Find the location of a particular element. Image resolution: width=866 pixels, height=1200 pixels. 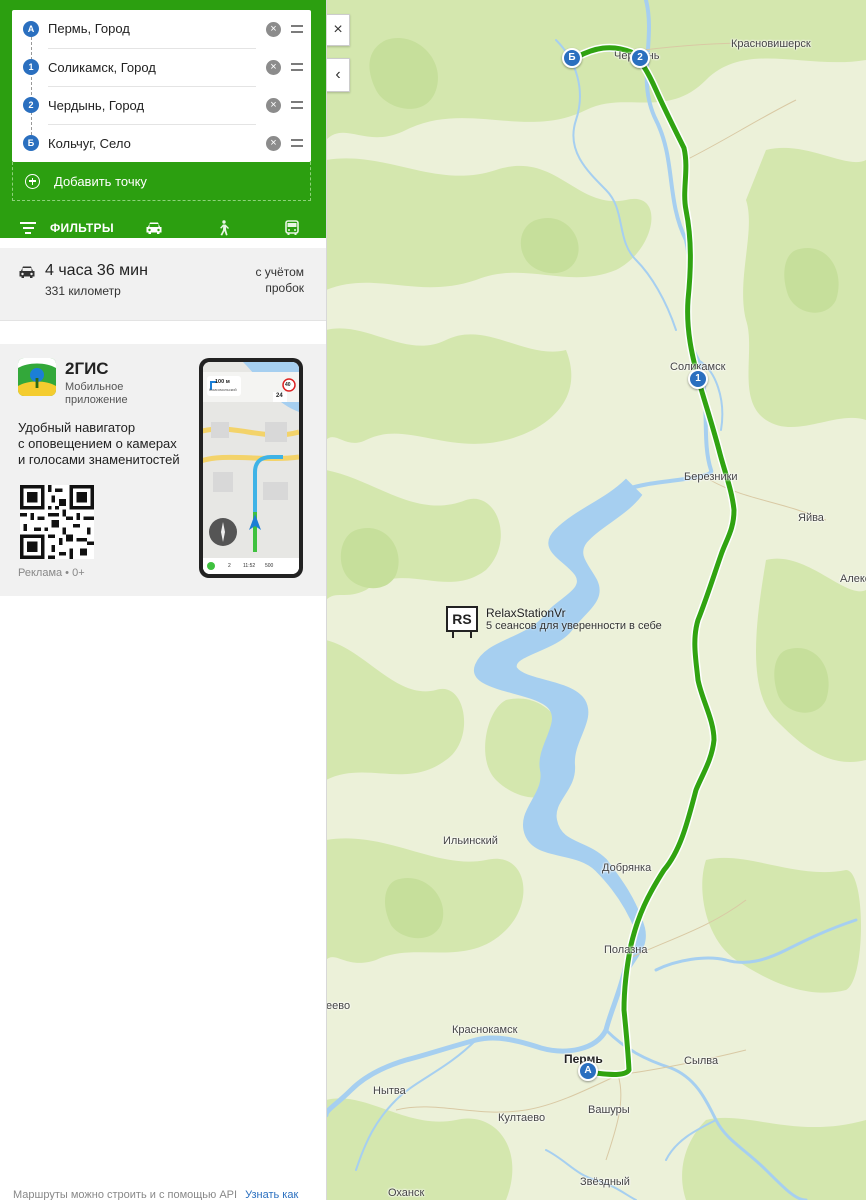

mode-pedestrian-tab is located at coordinates (223, 228).